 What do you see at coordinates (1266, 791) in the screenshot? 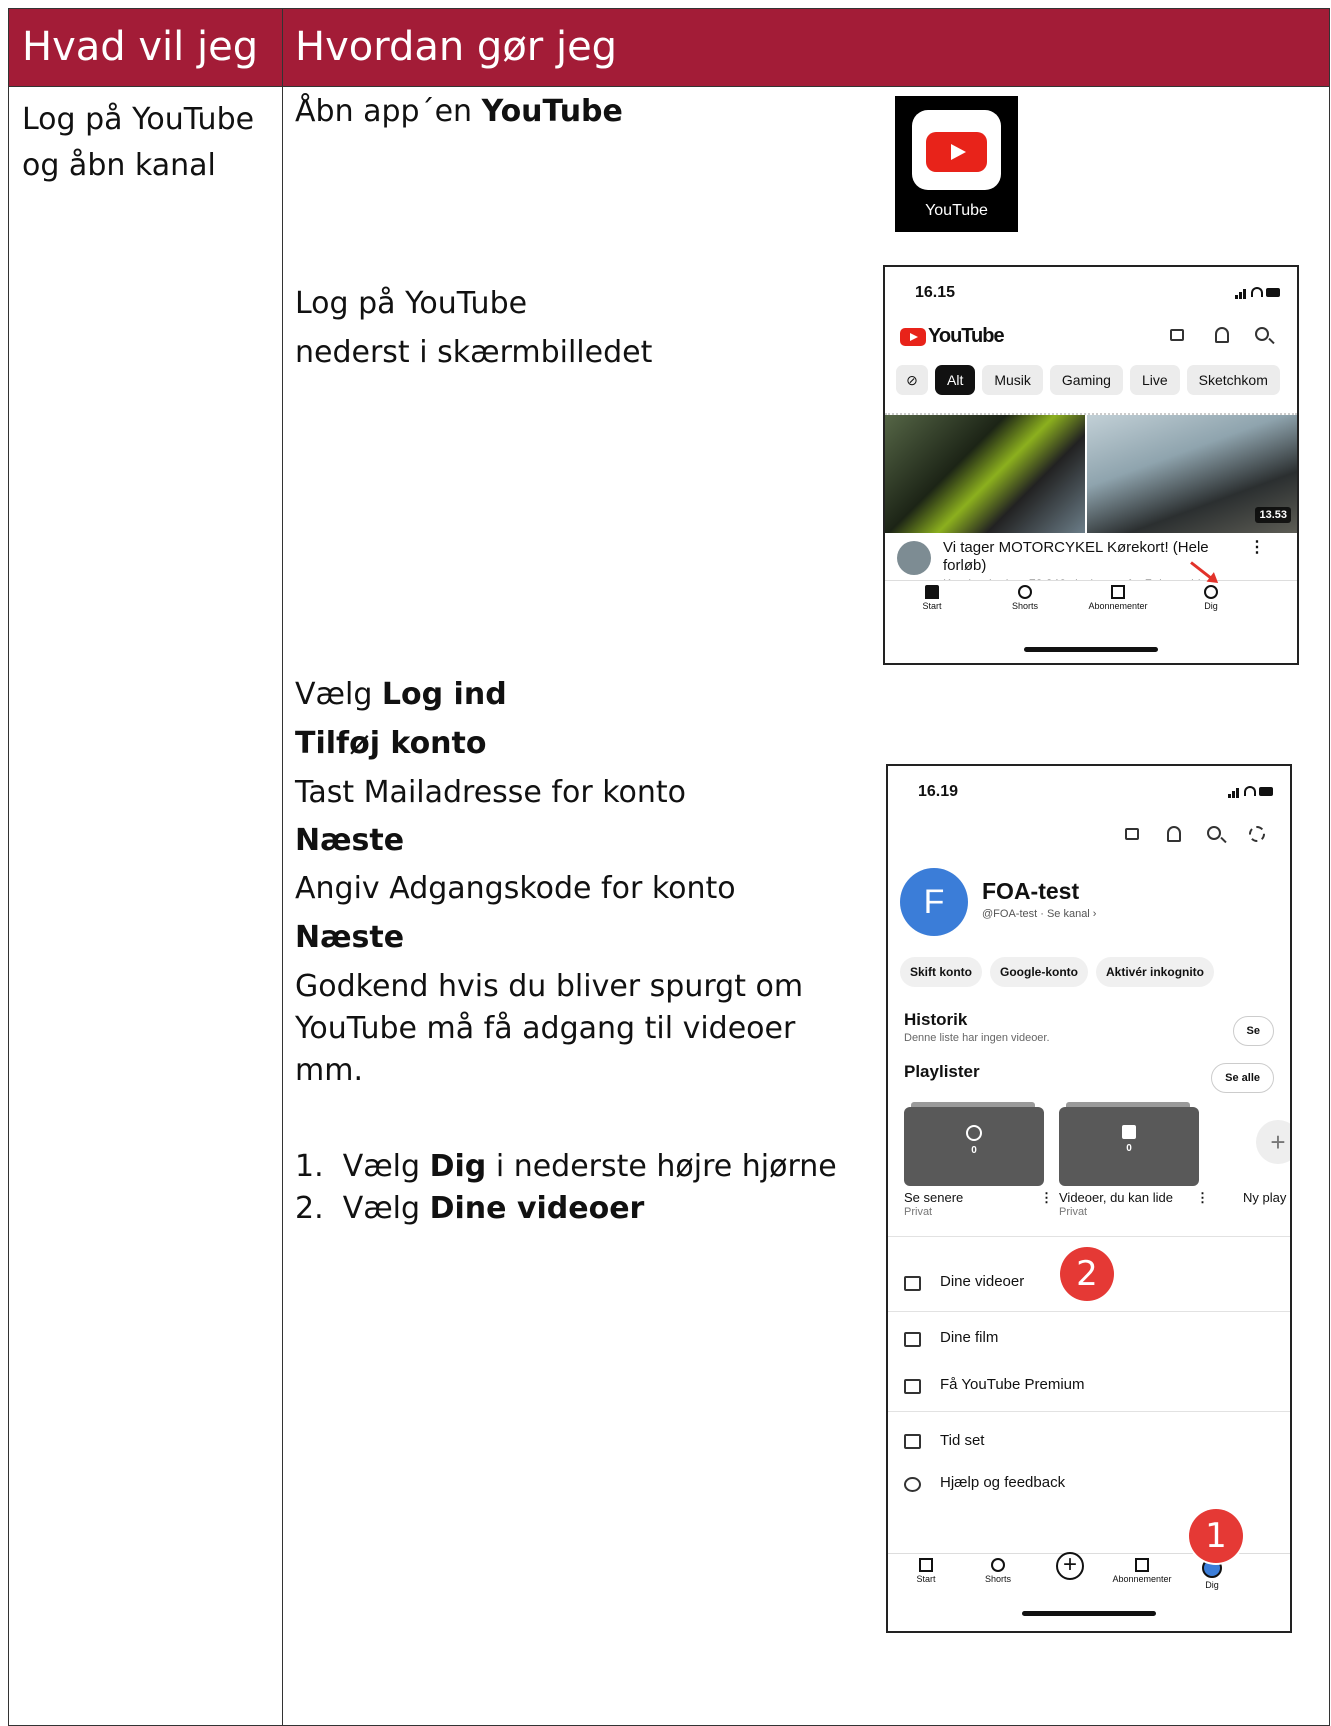
I see `battery-icon` at bounding box center [1266, 791].